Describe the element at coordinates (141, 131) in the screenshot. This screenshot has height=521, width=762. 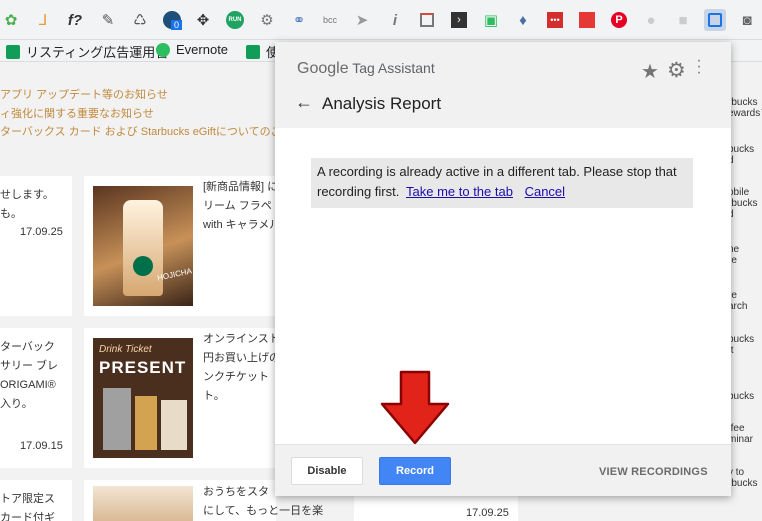
I see `news-link: ターバックス カード および Starbucks eGiftについてのご` at that location.